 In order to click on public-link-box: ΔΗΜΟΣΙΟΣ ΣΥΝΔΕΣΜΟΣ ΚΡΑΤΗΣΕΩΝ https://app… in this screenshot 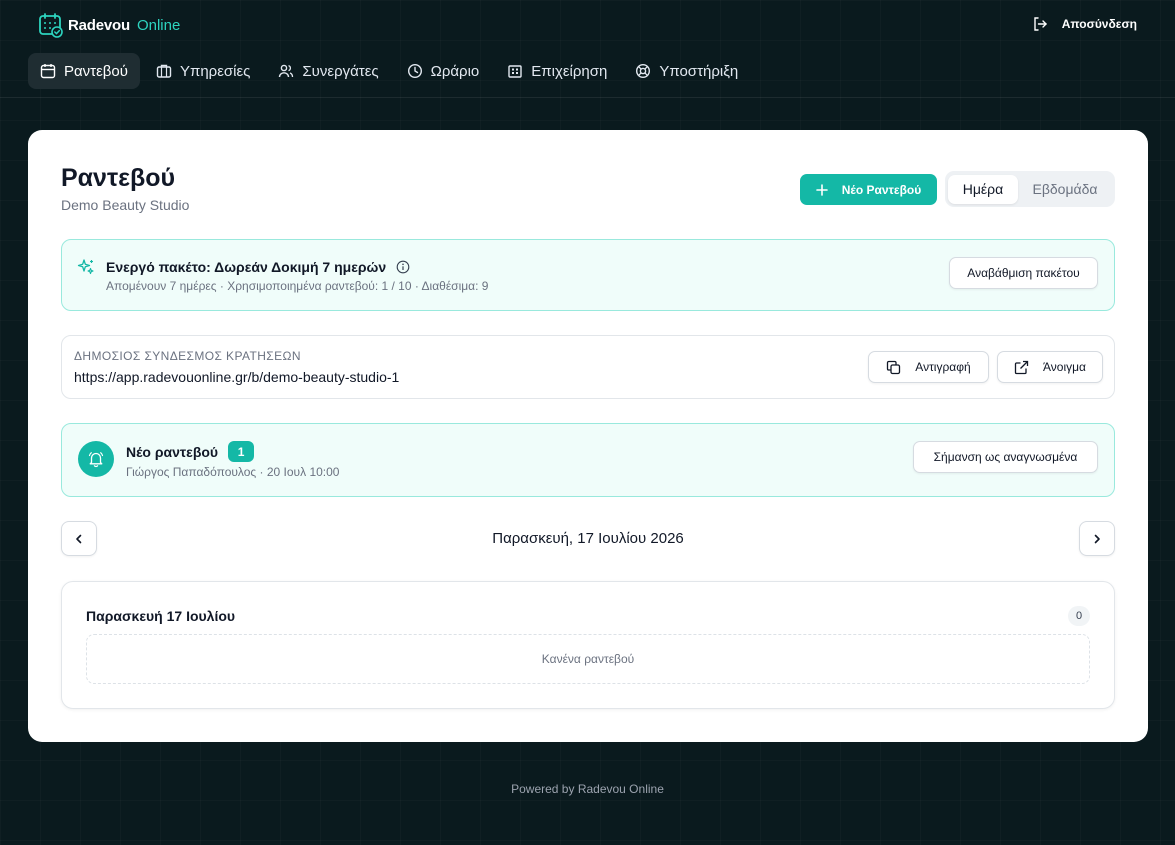, I will do `click(588, 367)`.